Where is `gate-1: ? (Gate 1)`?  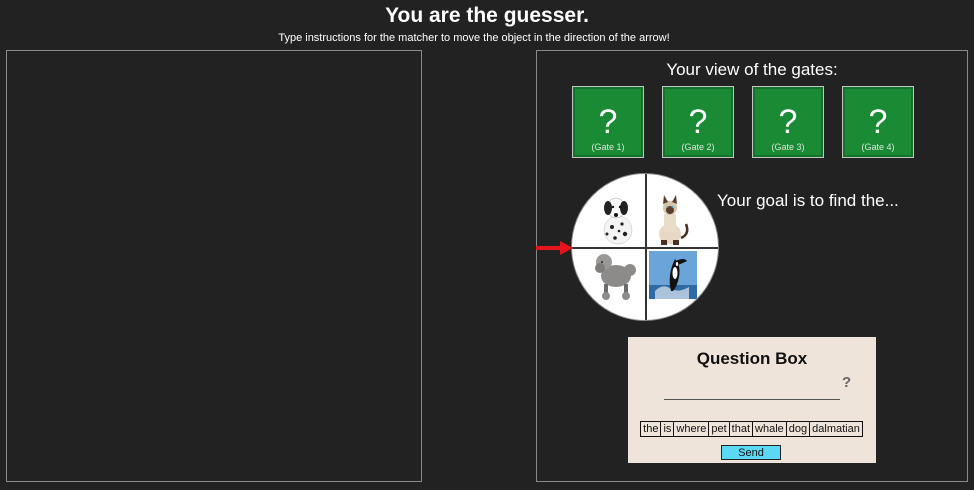 gate-1: ? (Gate 1) is located at coordinates (608, 122).